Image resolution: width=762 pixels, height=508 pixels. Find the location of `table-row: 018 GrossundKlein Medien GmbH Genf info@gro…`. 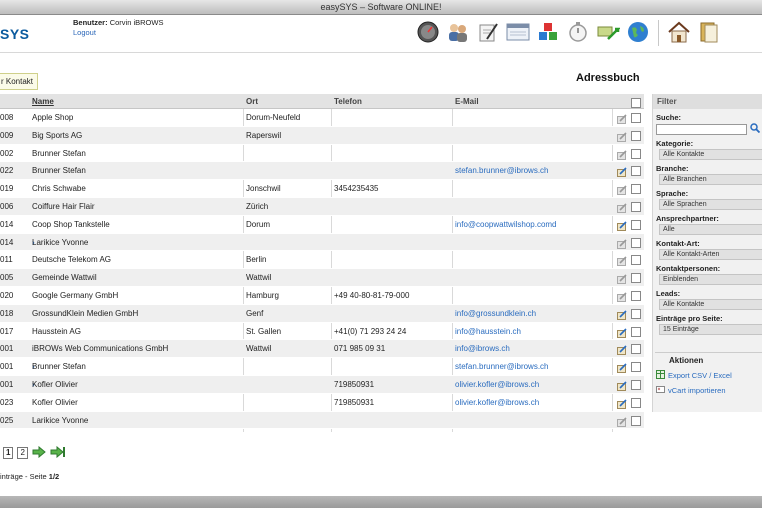

table-row: 018 GrossundKlein Medien GmbH Genf info@gro… is located at coordinates (322, 313).